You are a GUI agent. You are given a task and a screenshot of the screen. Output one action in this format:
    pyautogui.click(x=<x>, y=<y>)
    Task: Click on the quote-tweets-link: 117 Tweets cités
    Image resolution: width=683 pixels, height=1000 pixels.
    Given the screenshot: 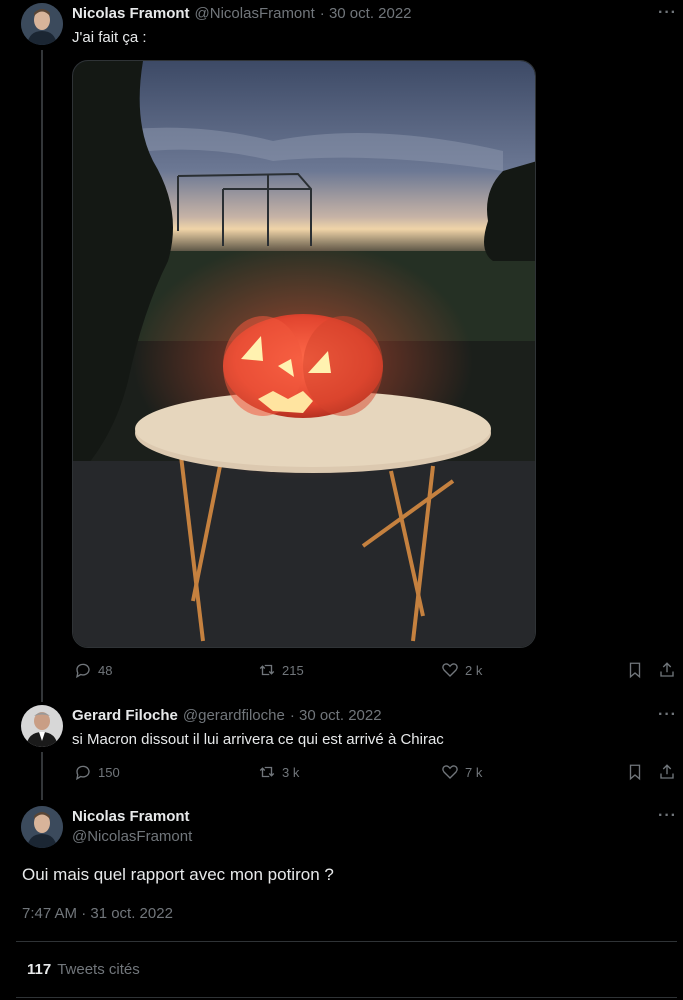 What is the action you would take?
    pyautogui.click(x=83, y=969)
    